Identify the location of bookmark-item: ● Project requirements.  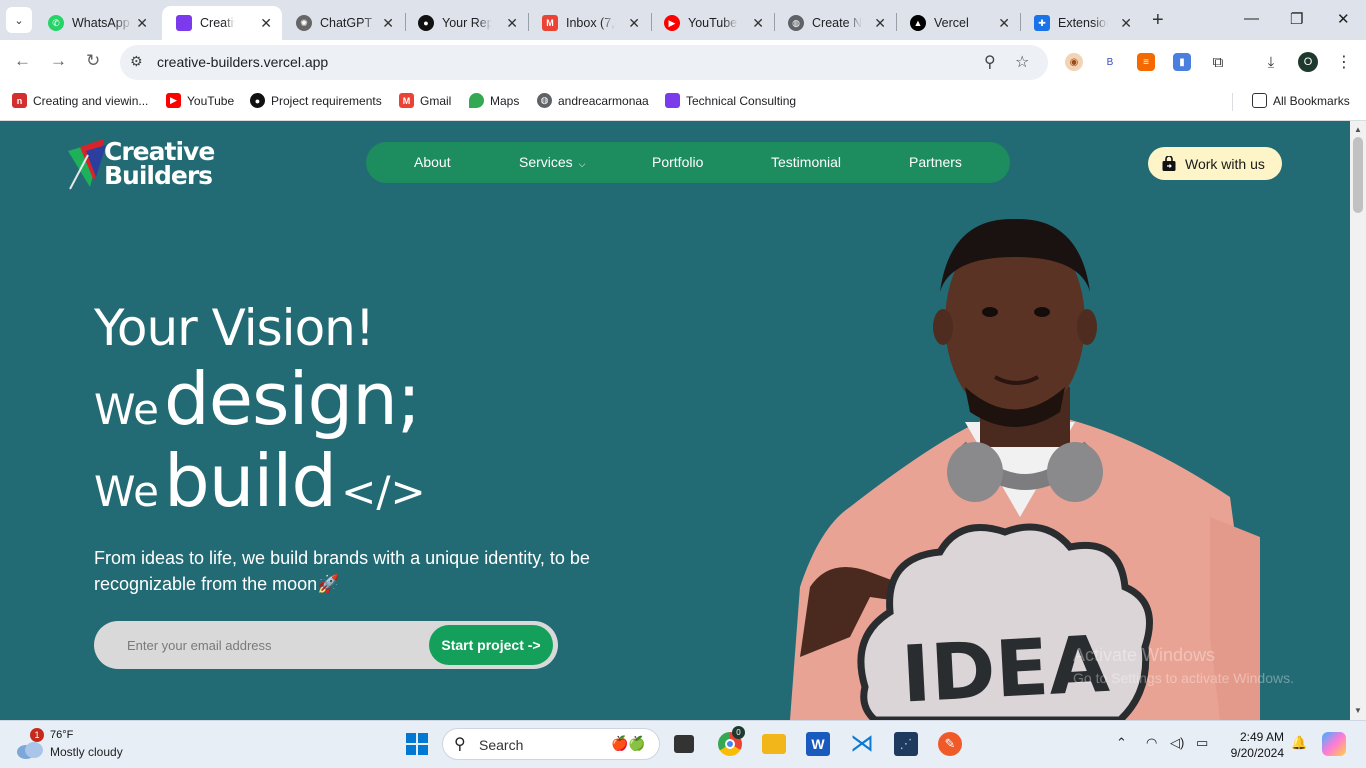
(316, 100).